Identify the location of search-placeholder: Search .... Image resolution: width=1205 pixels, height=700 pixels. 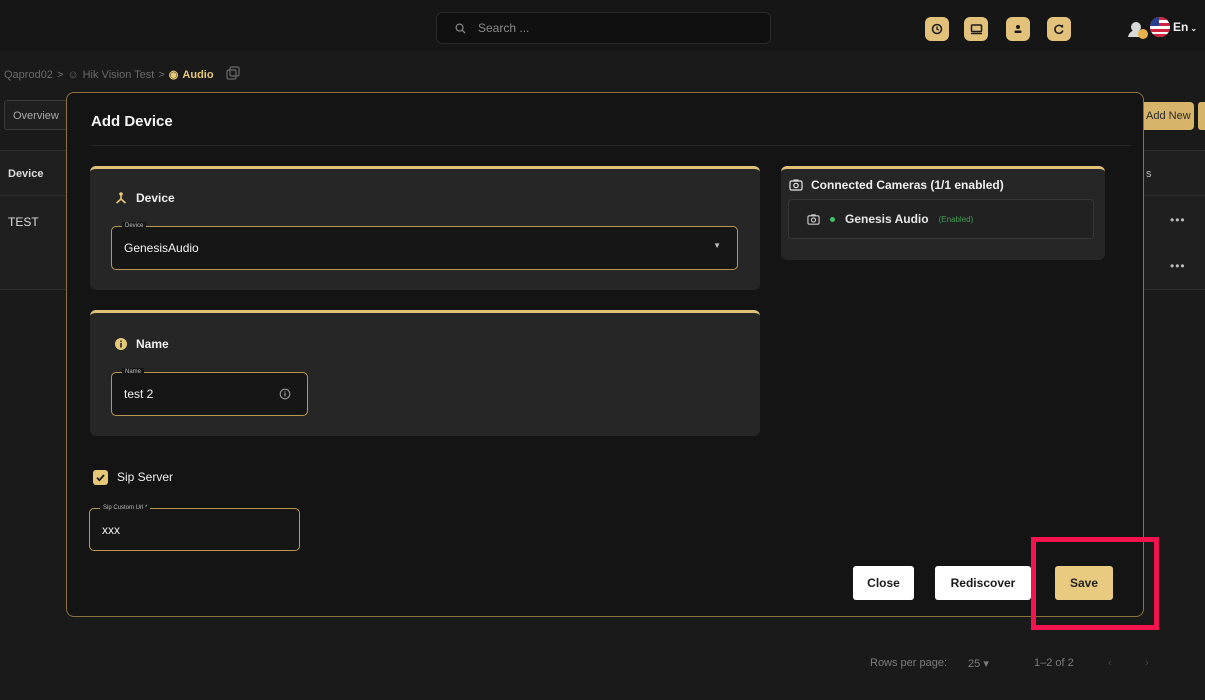
(504, 28).